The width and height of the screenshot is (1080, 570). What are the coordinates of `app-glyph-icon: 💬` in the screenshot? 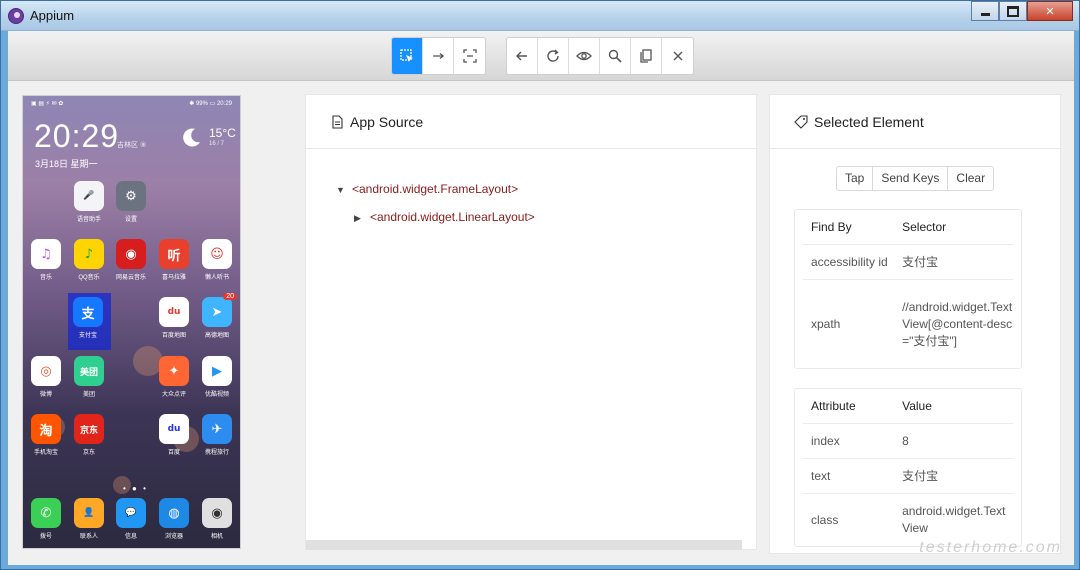 It's located at (131, 513).